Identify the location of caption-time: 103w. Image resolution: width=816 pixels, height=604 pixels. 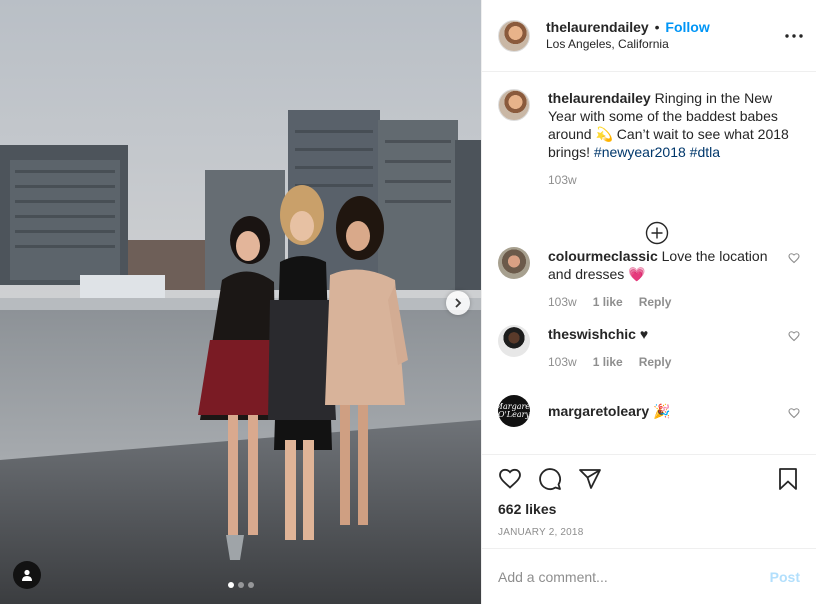
(562, 180).